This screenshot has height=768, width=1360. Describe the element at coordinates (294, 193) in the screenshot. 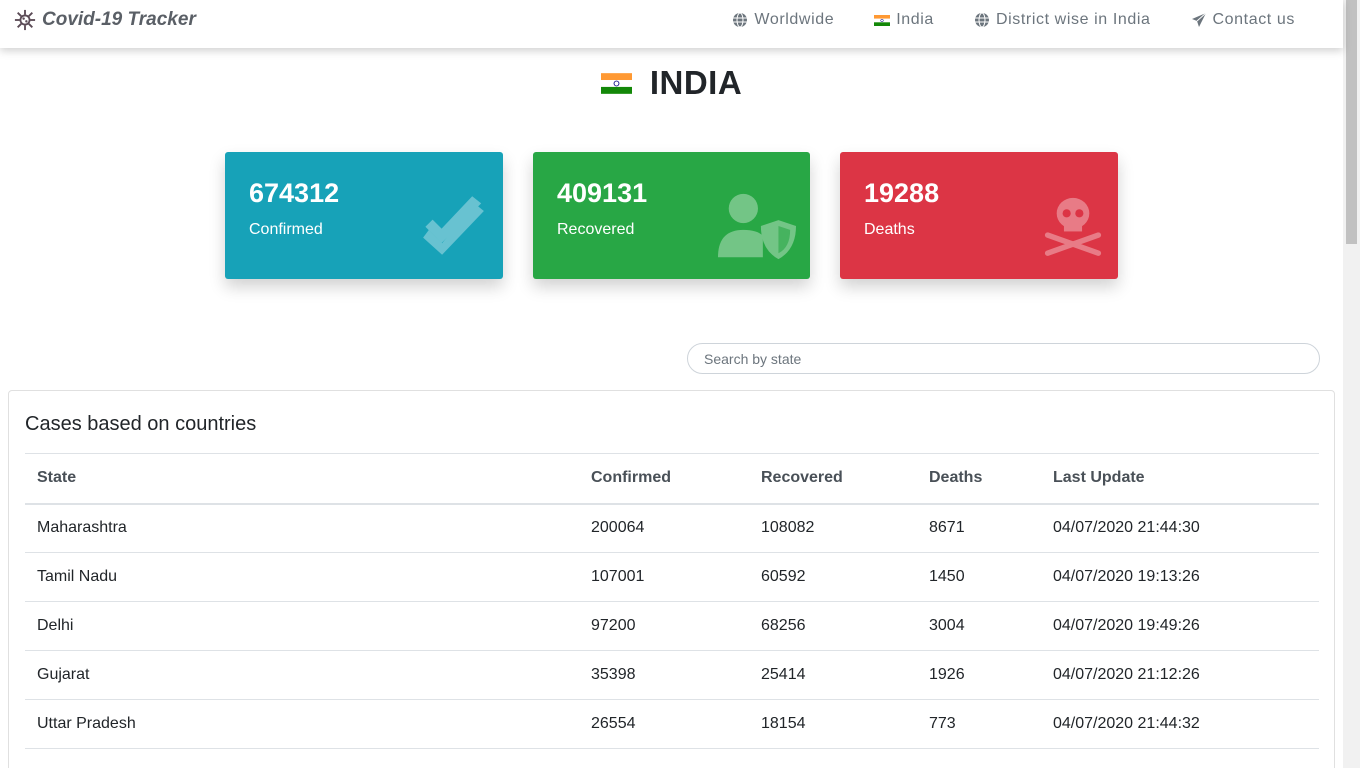

I see `confirmed-count: 674312` at that location.